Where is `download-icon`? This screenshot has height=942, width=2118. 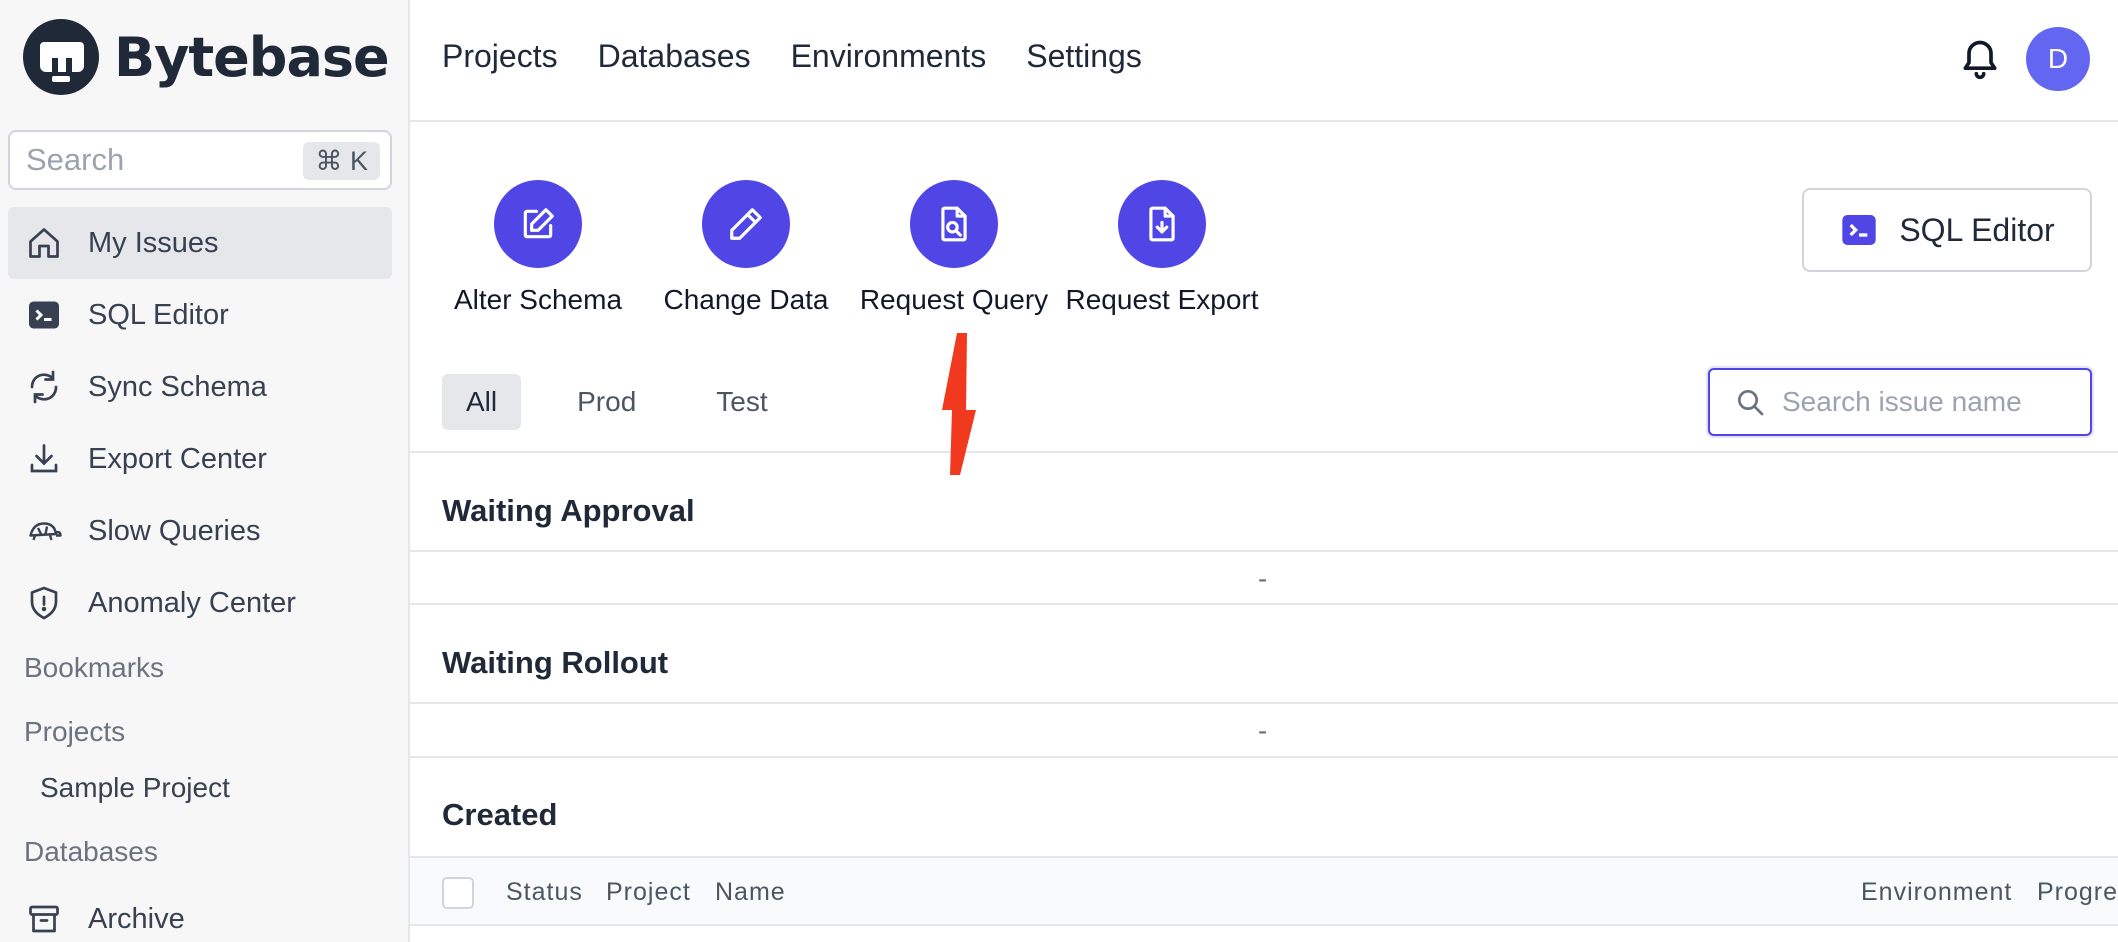
download-icon is located at coordinates (44, 459).